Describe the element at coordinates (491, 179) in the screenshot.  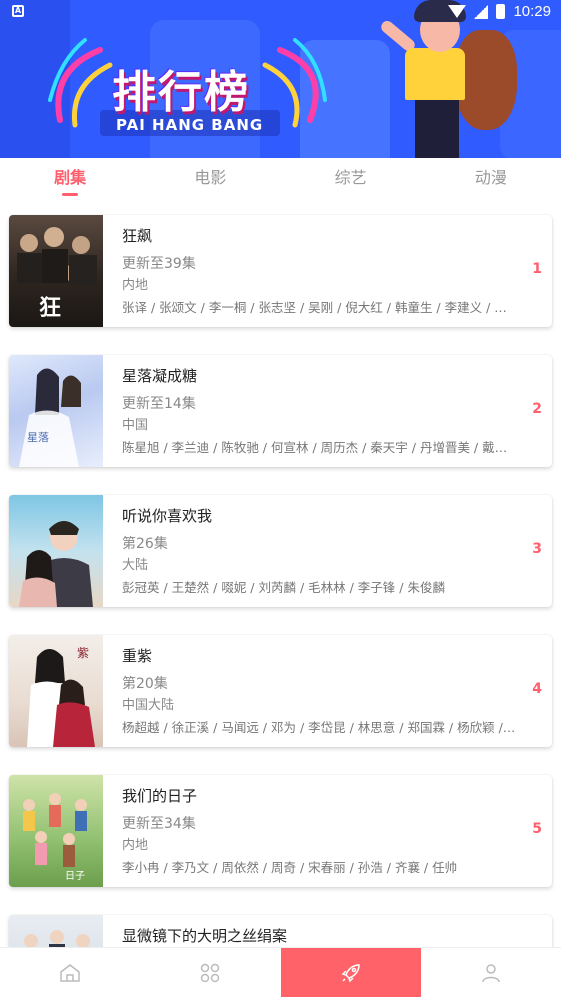
I see `tab-anime: 动漫` at that location.